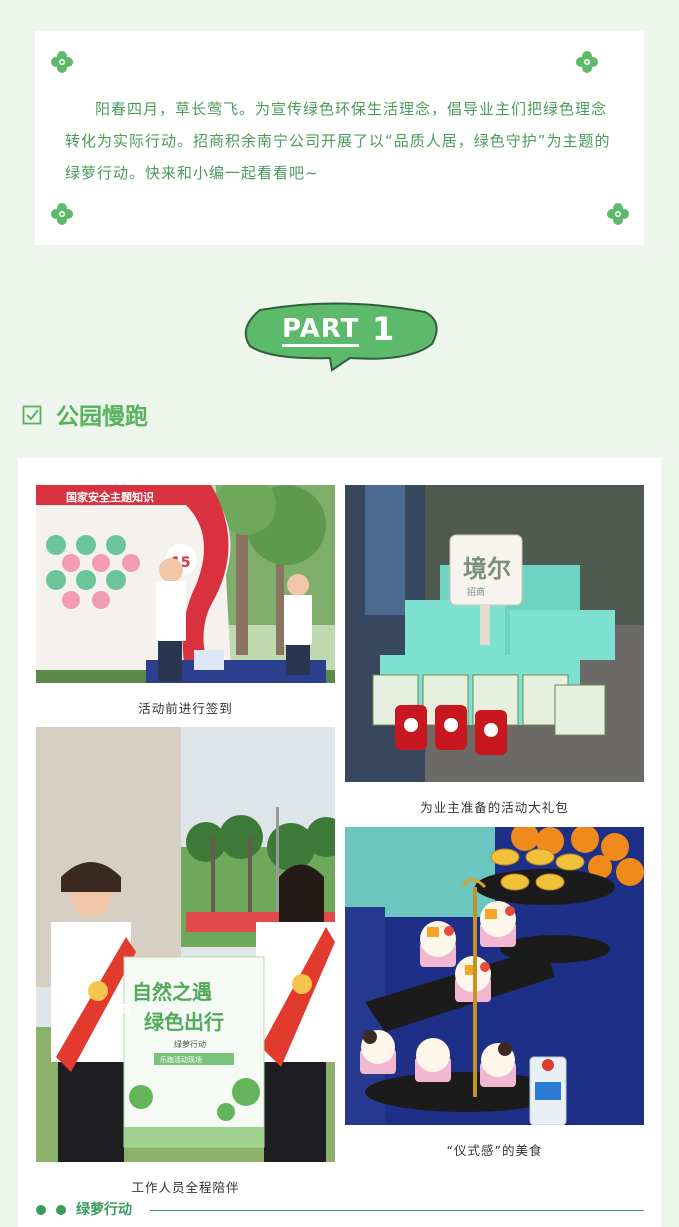  Describe the element at coordinates (494, 807) in the screenshot. I see `caption-gift-pack: 为业主准备的活动大礼包` at that location.